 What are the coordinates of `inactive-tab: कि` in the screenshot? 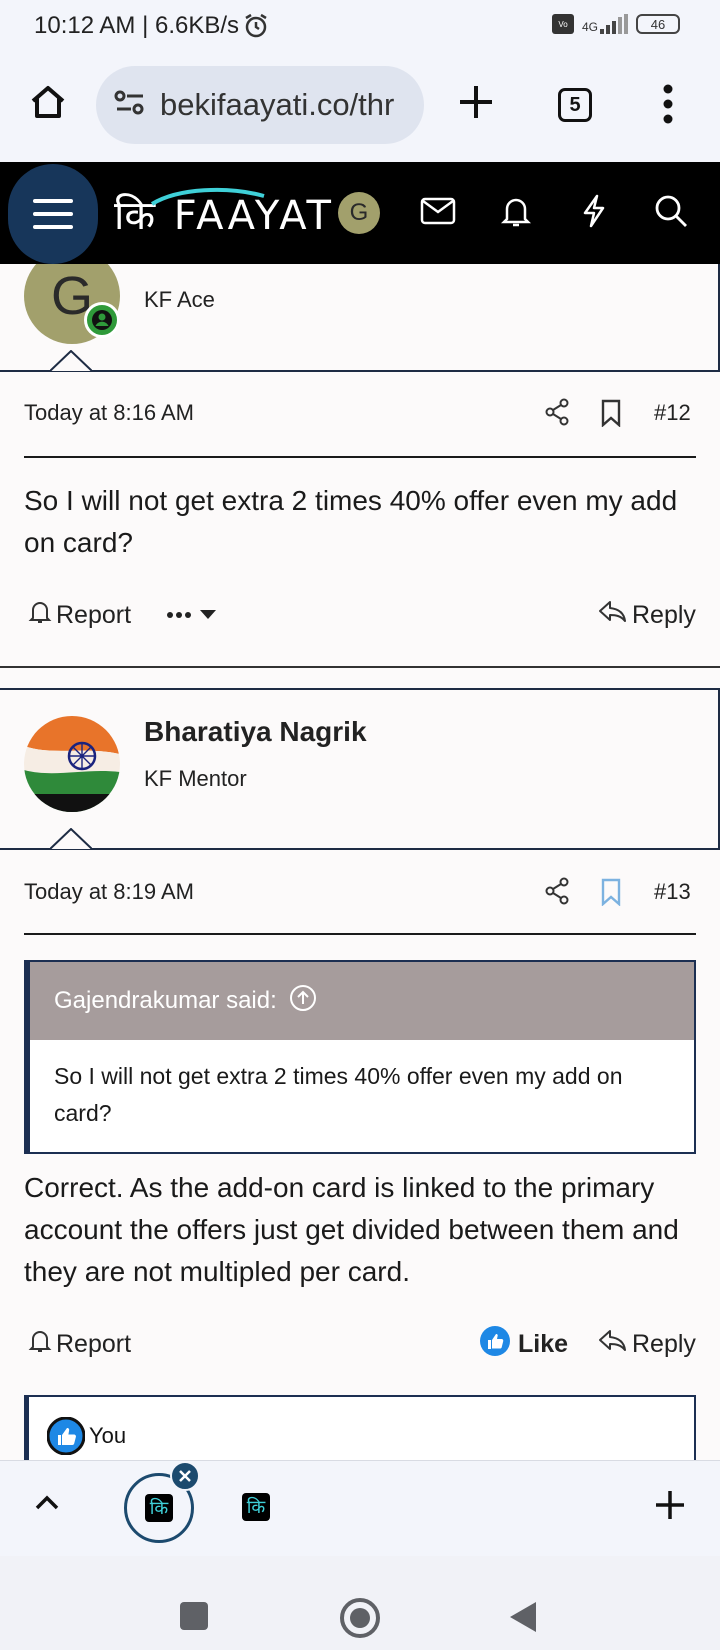 It's located at (256, 1507).